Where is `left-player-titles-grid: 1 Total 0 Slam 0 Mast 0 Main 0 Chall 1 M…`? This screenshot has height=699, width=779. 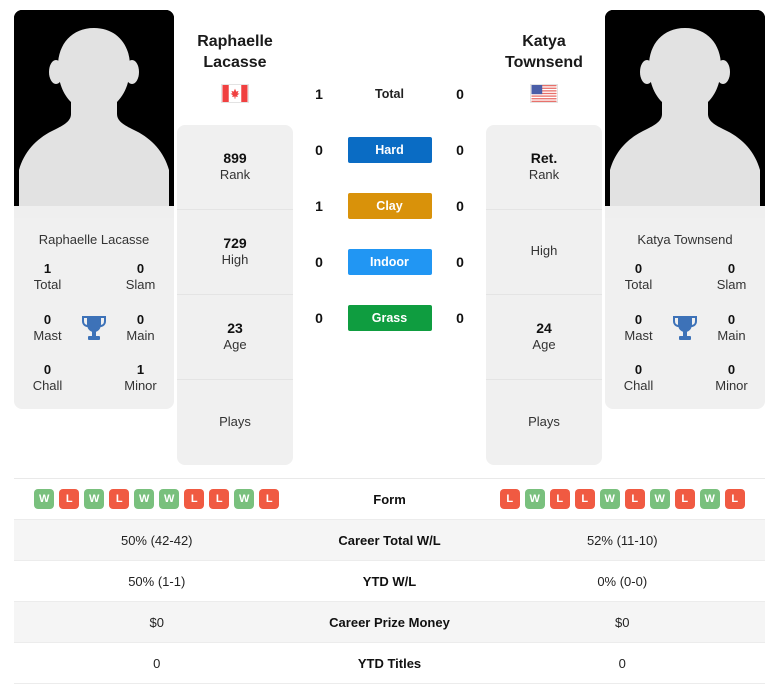 left-player-titles-grid: 1 Total 0 Slam 0 Mast 0 Main 0 Chall 1 M… is located at coordinates (94, 328).